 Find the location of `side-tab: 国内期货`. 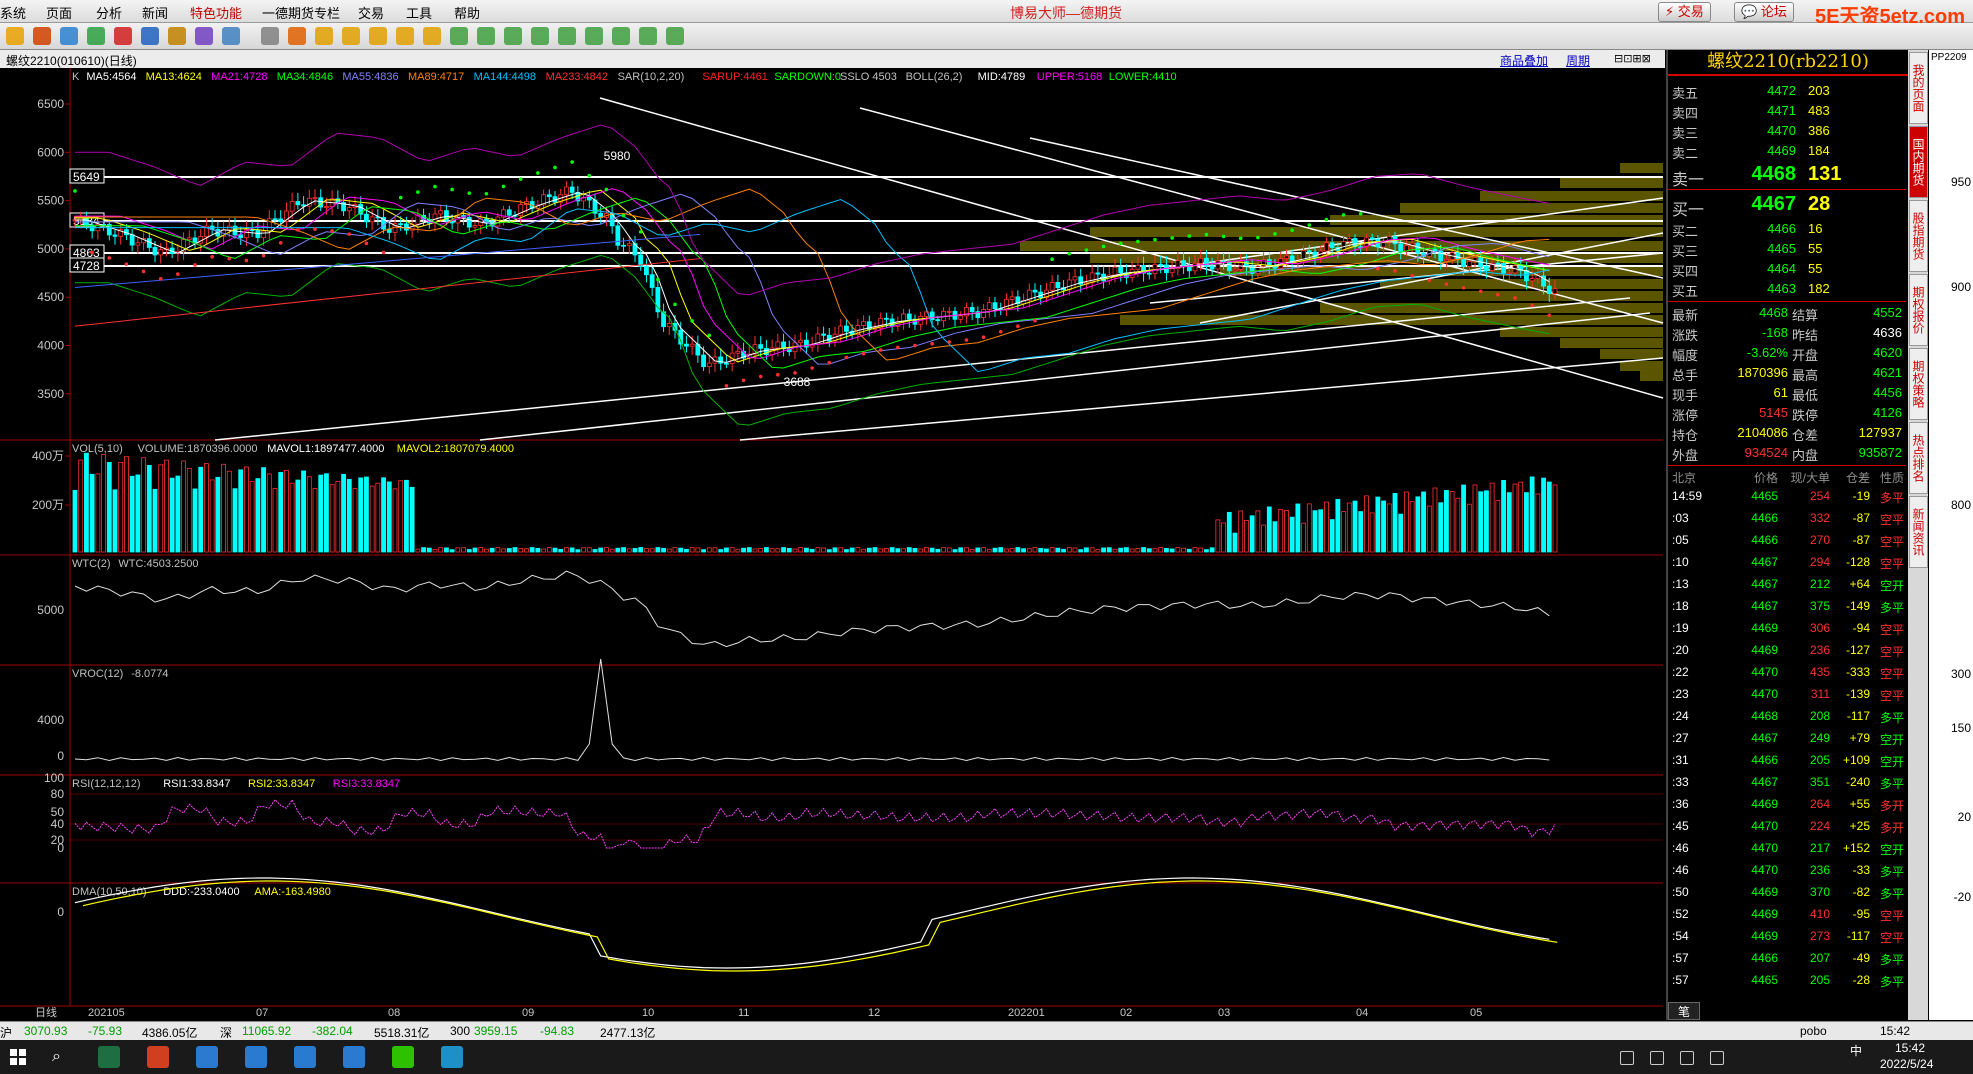

side-tab: 国内期货 is located at coordinates (1918, 162).